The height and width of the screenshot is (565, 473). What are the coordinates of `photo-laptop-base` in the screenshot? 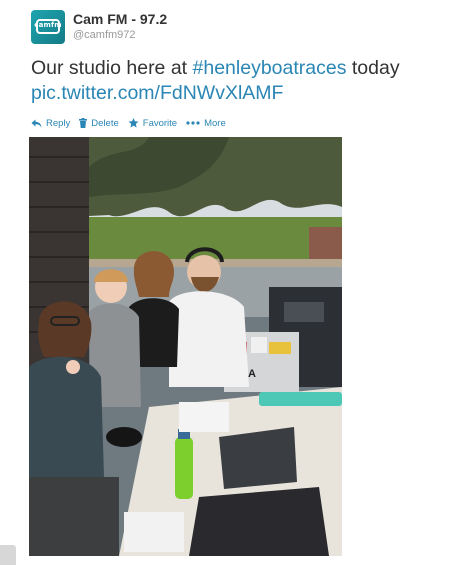 It's located at (259, 521).